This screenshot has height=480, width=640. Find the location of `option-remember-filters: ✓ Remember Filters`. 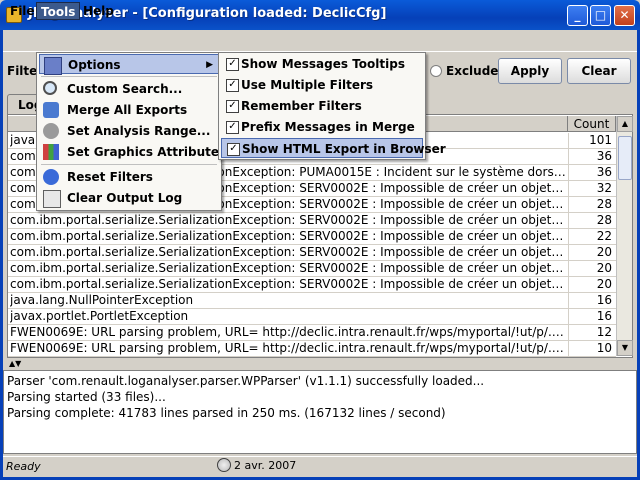

option-remember-filters: ✓ Remember Filters is located at coordinates (322, 106).